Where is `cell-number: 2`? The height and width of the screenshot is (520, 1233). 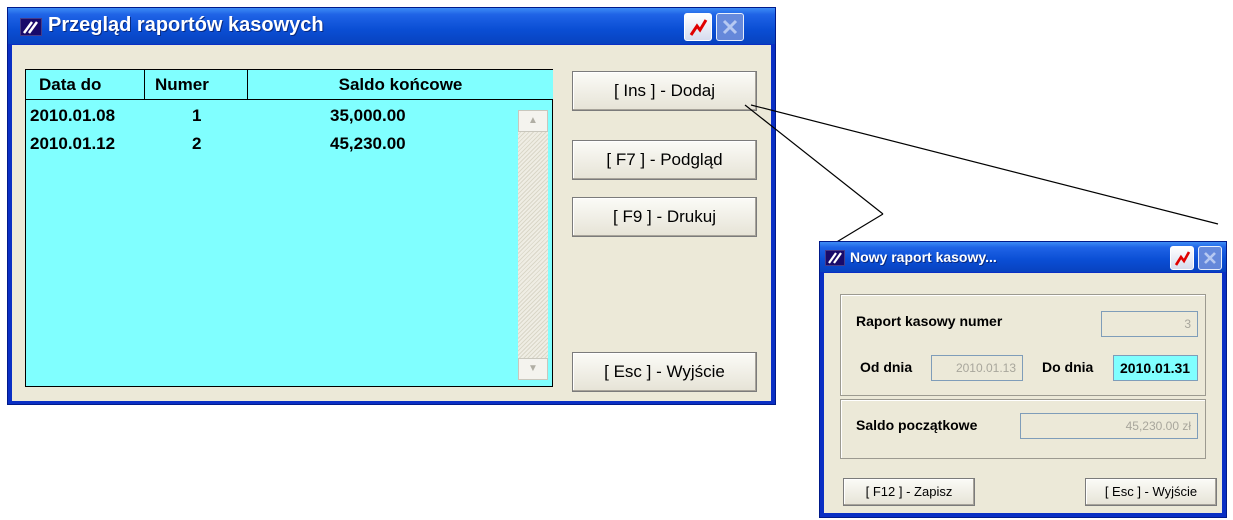
cell-number: 2 is located at coordinates (197, 143).